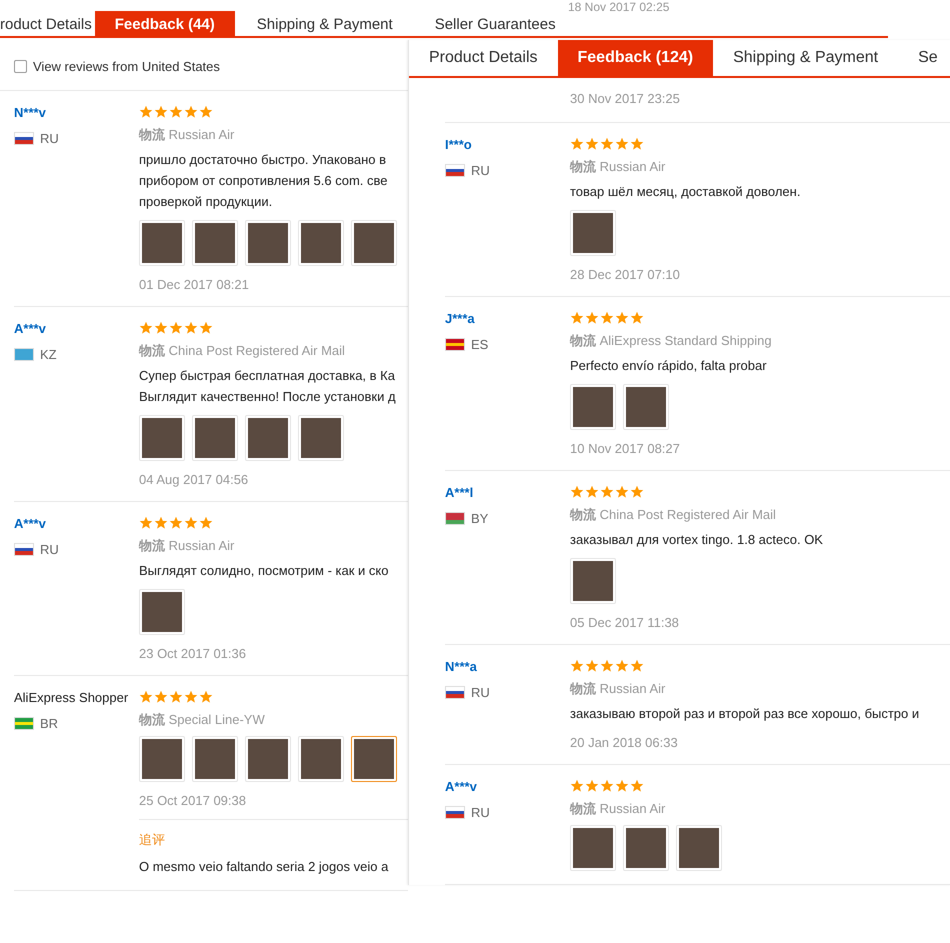 The height and width of the screenshot is (943, 950). Describe the element at coordinates (20, 66) in the screenshot. I see `checkbox` at that location.